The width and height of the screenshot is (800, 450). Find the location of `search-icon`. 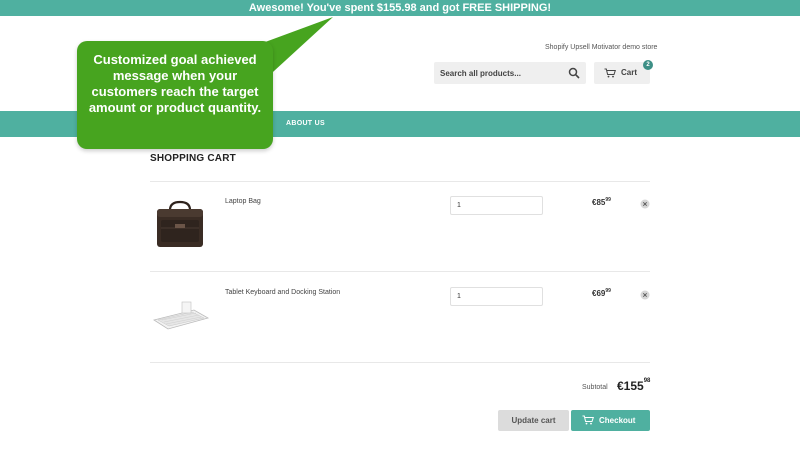

search-icon is located at coordinates (574, 73).